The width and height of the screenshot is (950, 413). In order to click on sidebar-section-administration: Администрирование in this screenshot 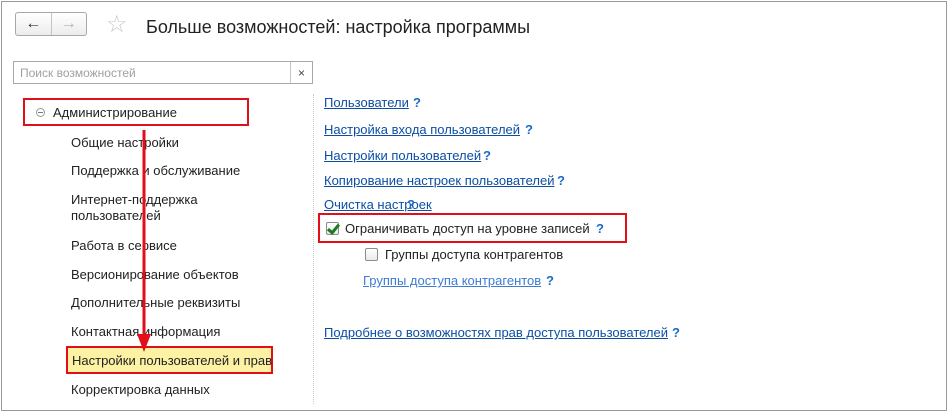, I will do `click(136, 112)`.